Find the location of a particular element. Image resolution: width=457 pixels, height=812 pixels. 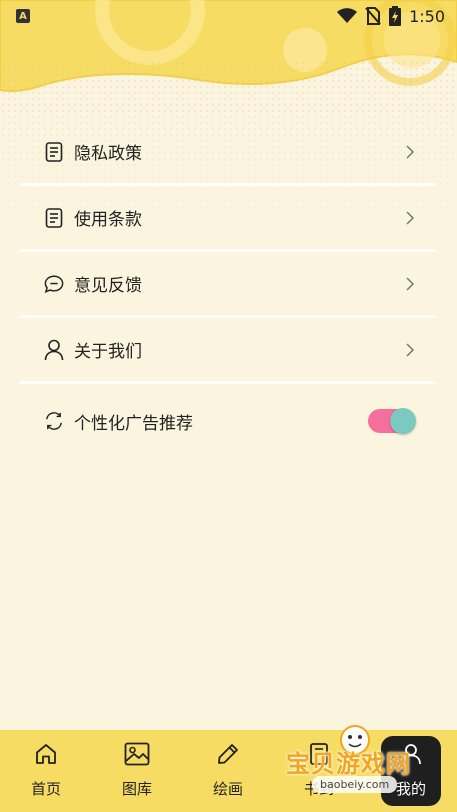

book-icon is located at coordinates (319, 754).